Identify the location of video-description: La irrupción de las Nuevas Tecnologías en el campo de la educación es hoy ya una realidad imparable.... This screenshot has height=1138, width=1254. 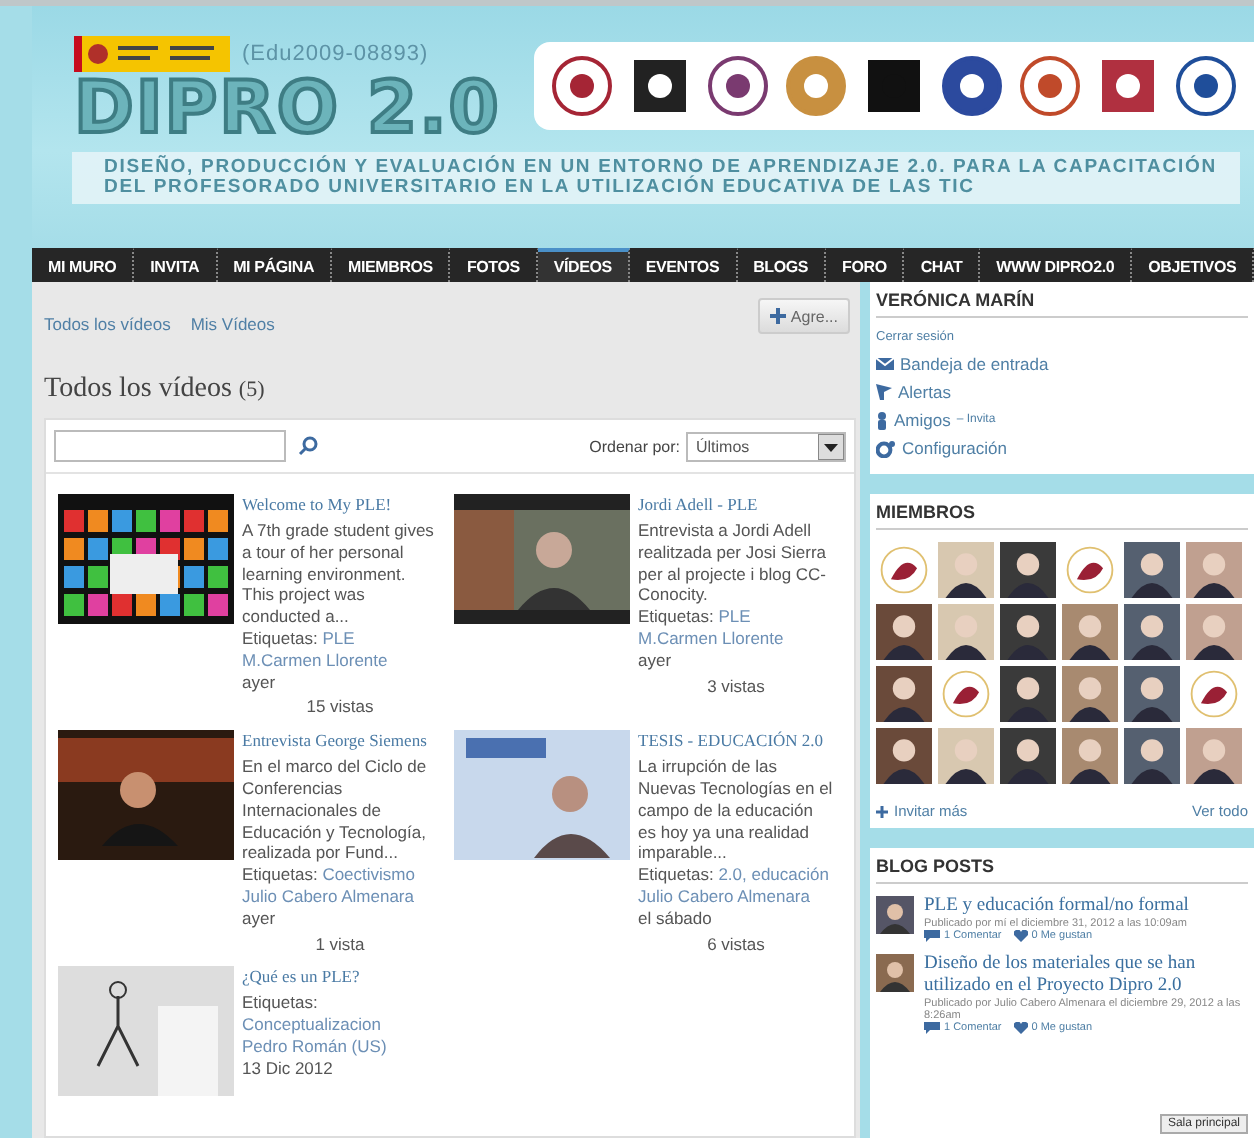
(736, 810).